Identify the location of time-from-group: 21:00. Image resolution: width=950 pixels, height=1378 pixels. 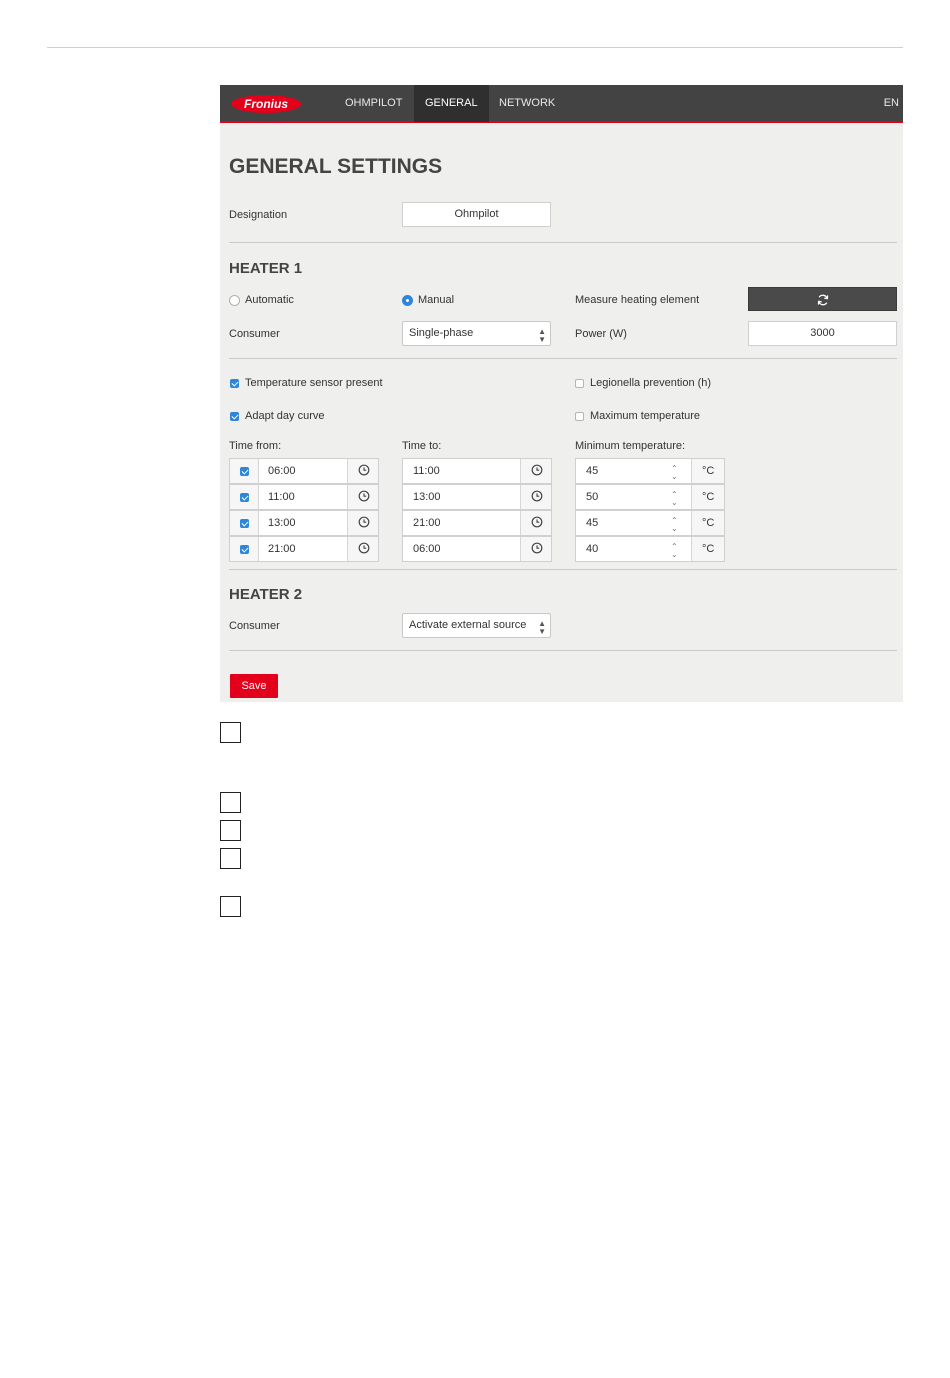
(304, 549).